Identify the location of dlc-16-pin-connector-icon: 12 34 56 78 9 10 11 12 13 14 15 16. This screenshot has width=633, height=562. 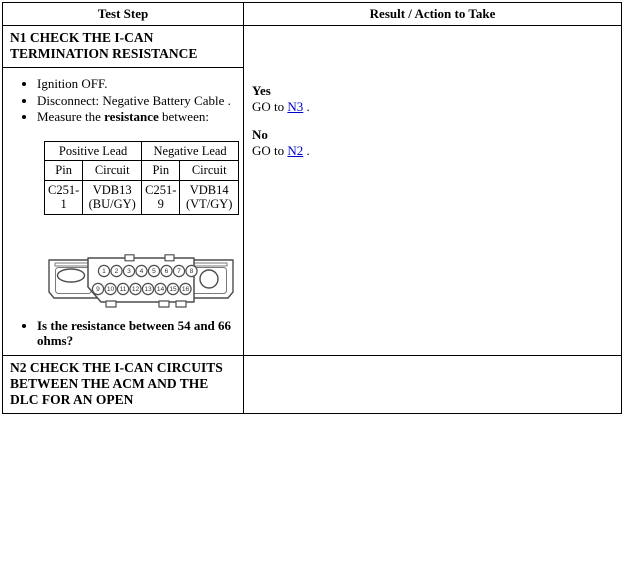
(141, 280).